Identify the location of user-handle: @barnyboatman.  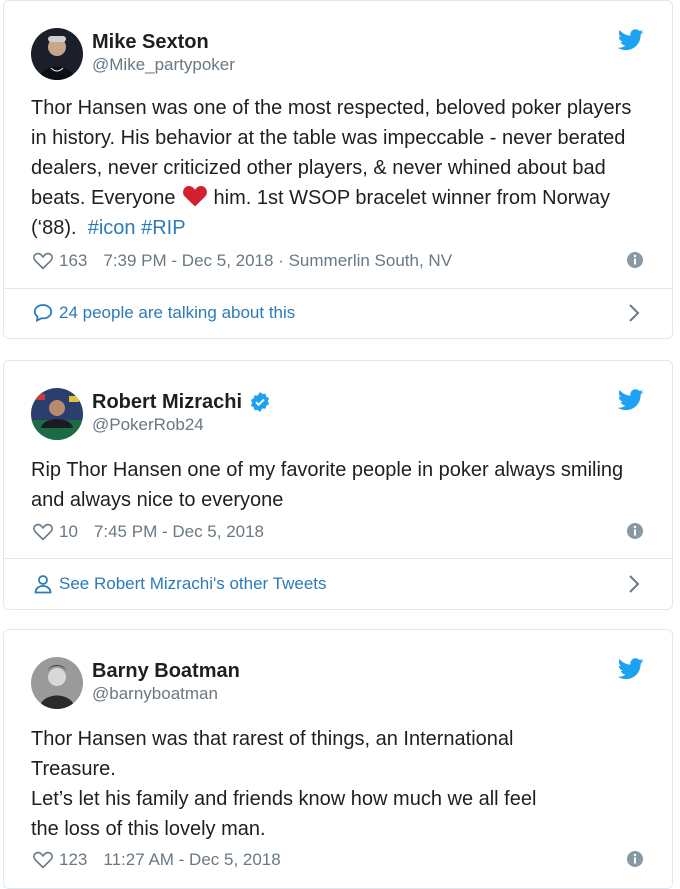
(155, 694).